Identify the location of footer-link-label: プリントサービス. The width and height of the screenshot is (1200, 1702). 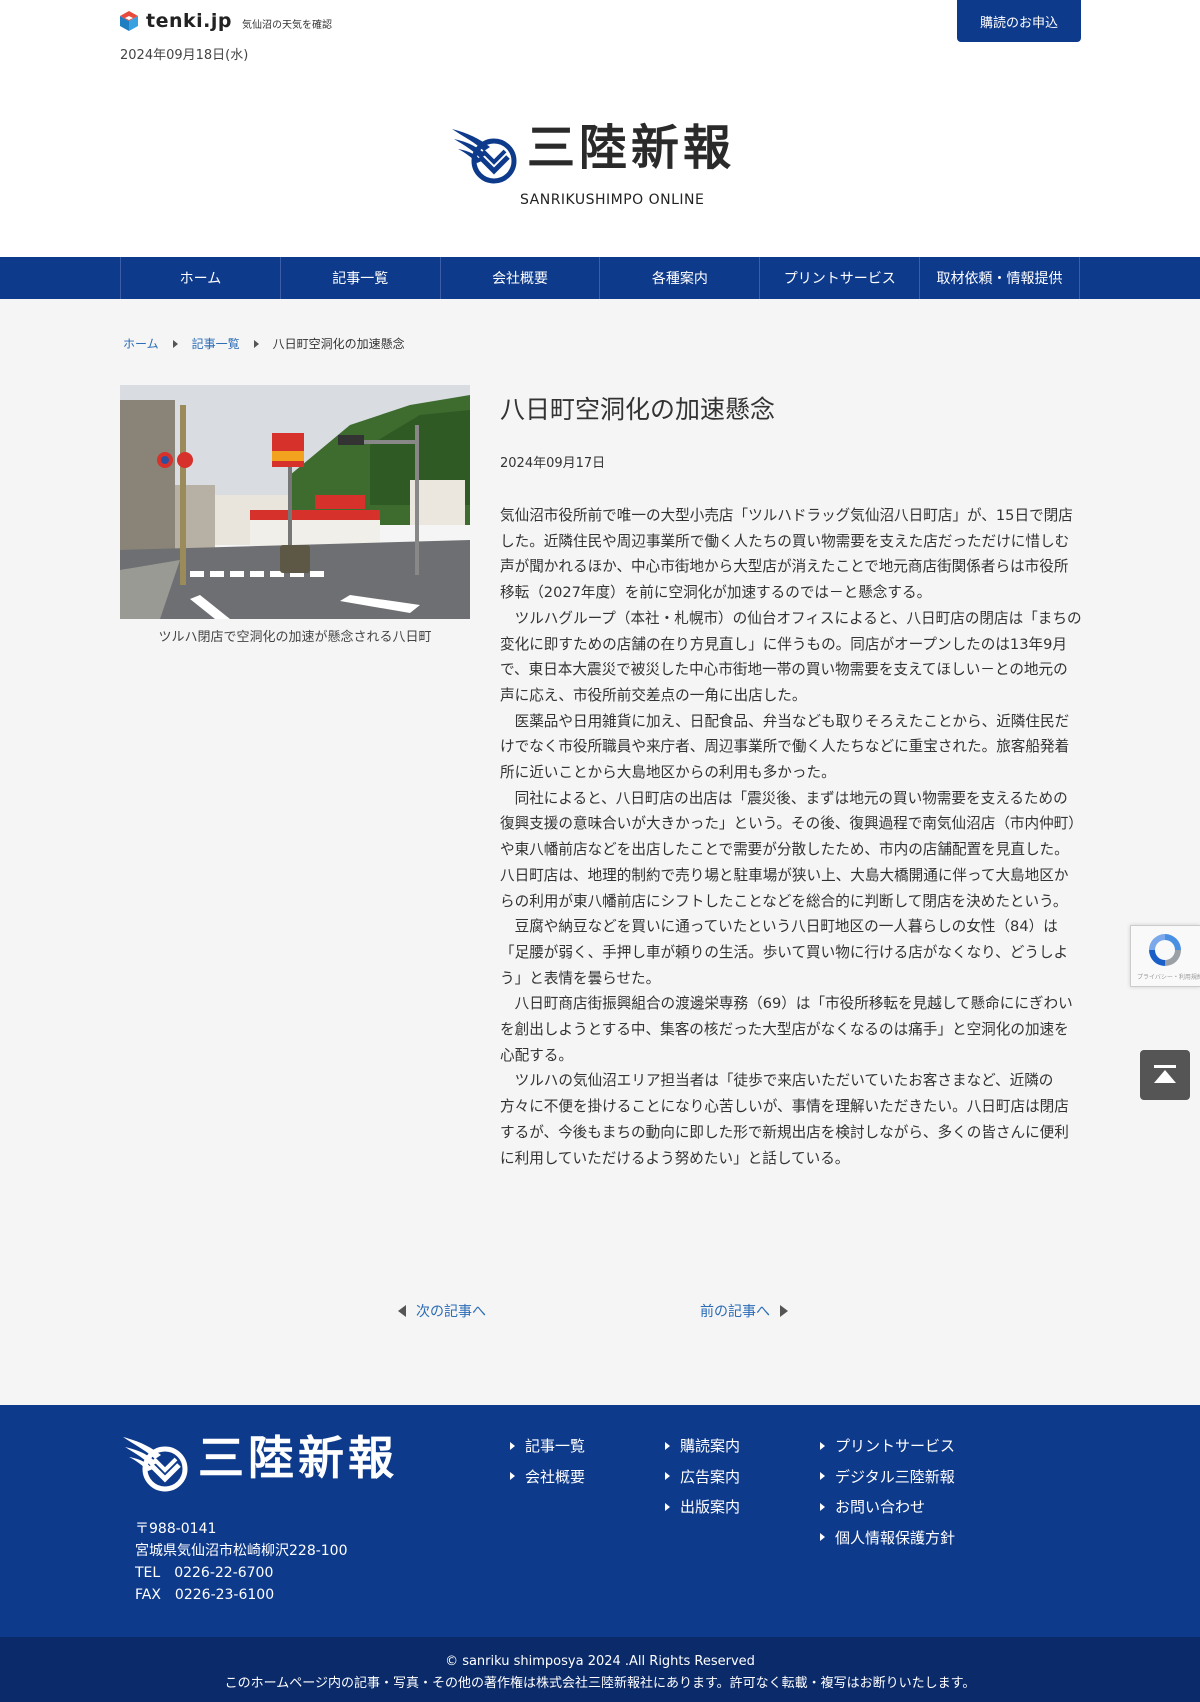
(895, 1446).